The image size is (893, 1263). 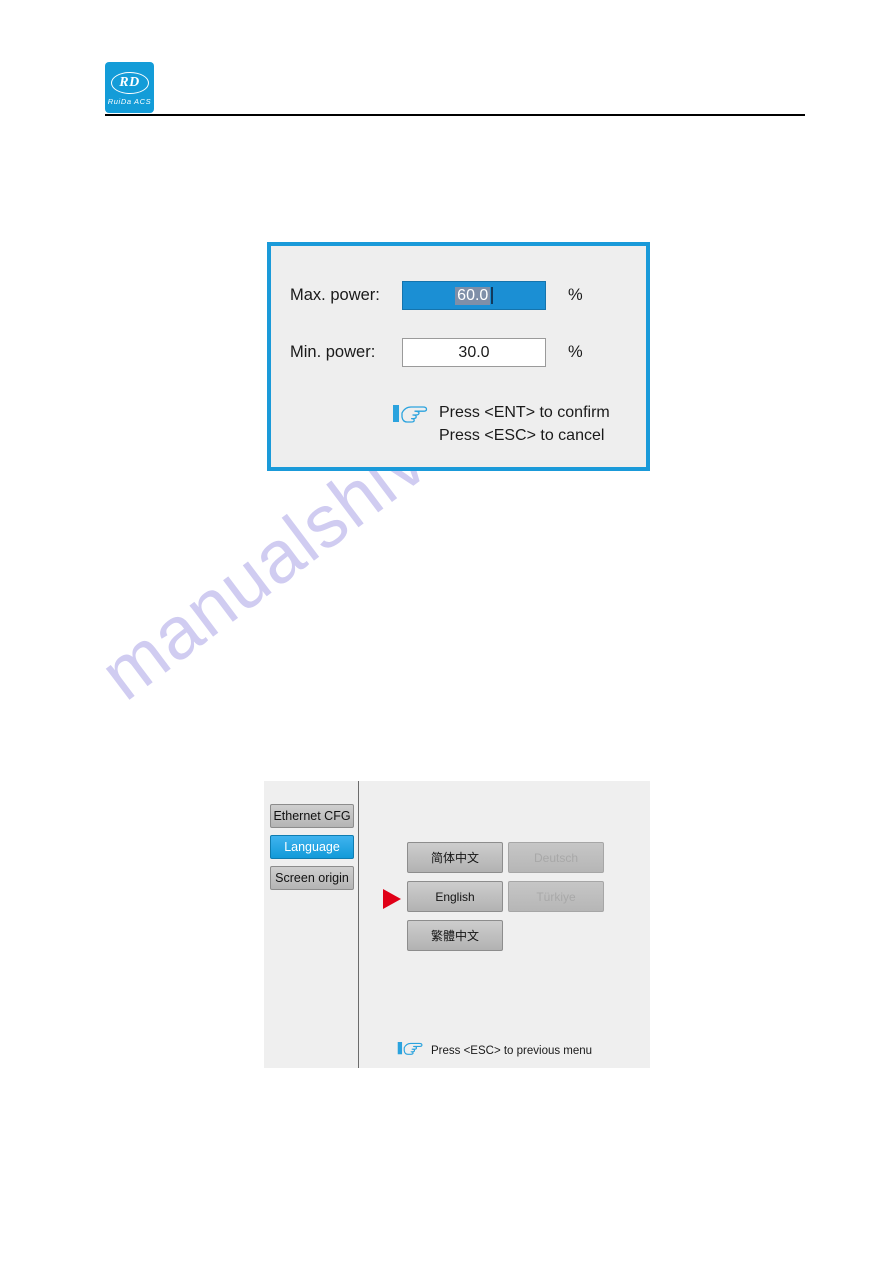 What do you see at coordinates (575, 352) in the screenshot?
I see `min-power-unit: %` at bounding box center [575, 352].